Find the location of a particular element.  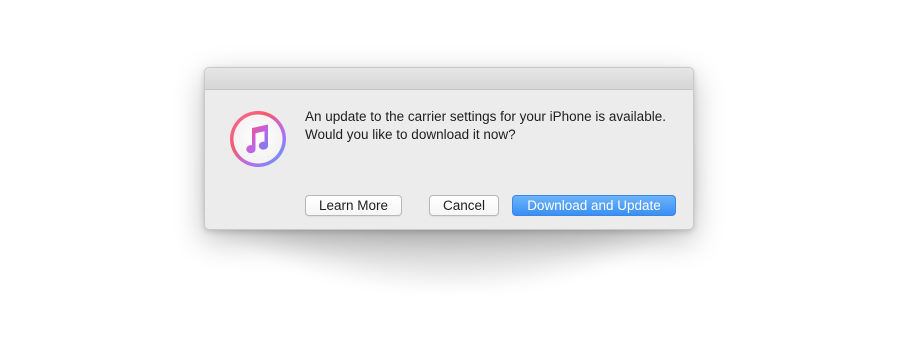

music-note-icon is located at coordinates (258, 139).